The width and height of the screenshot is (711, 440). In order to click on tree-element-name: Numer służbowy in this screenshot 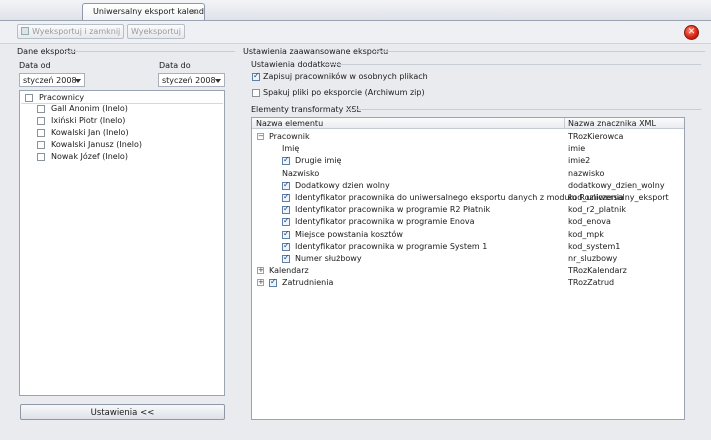, I will do `click(328, 258)`.